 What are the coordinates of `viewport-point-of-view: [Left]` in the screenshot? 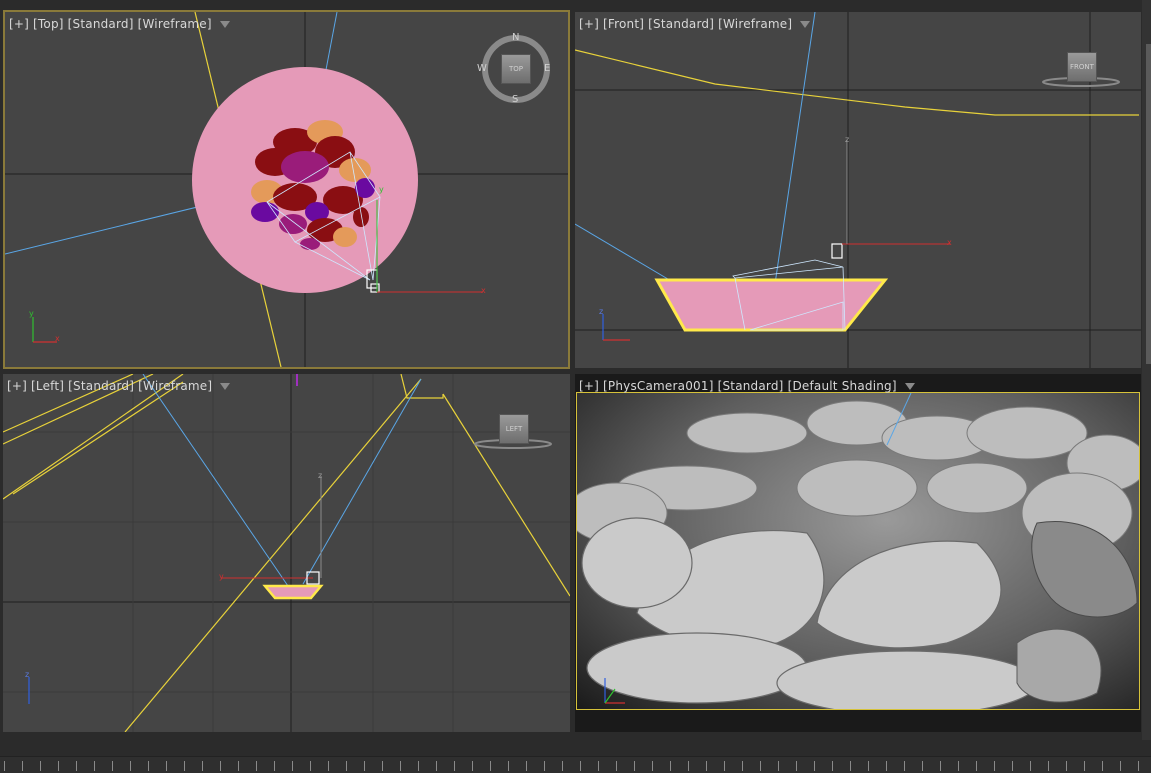 It's located at (47, 386).